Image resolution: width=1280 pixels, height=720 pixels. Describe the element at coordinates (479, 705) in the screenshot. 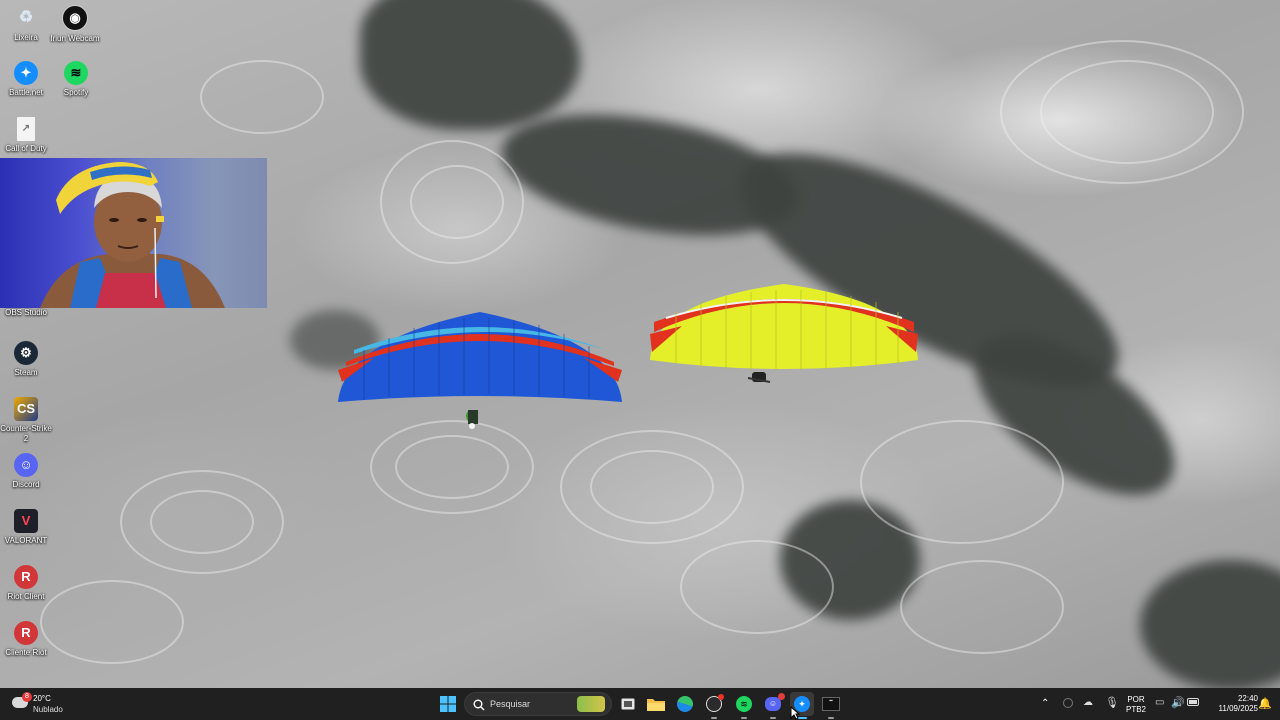

I see `search-icon` at that location.